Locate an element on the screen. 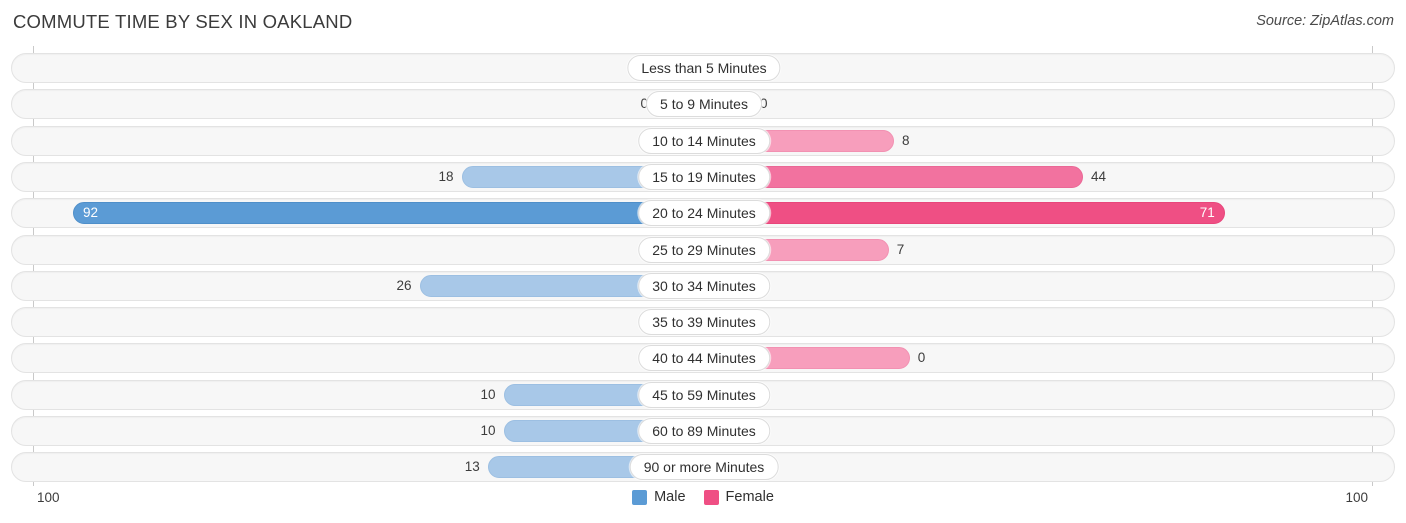  category-label: 25 to 29 Minutes is located at coordinates (704, 249).